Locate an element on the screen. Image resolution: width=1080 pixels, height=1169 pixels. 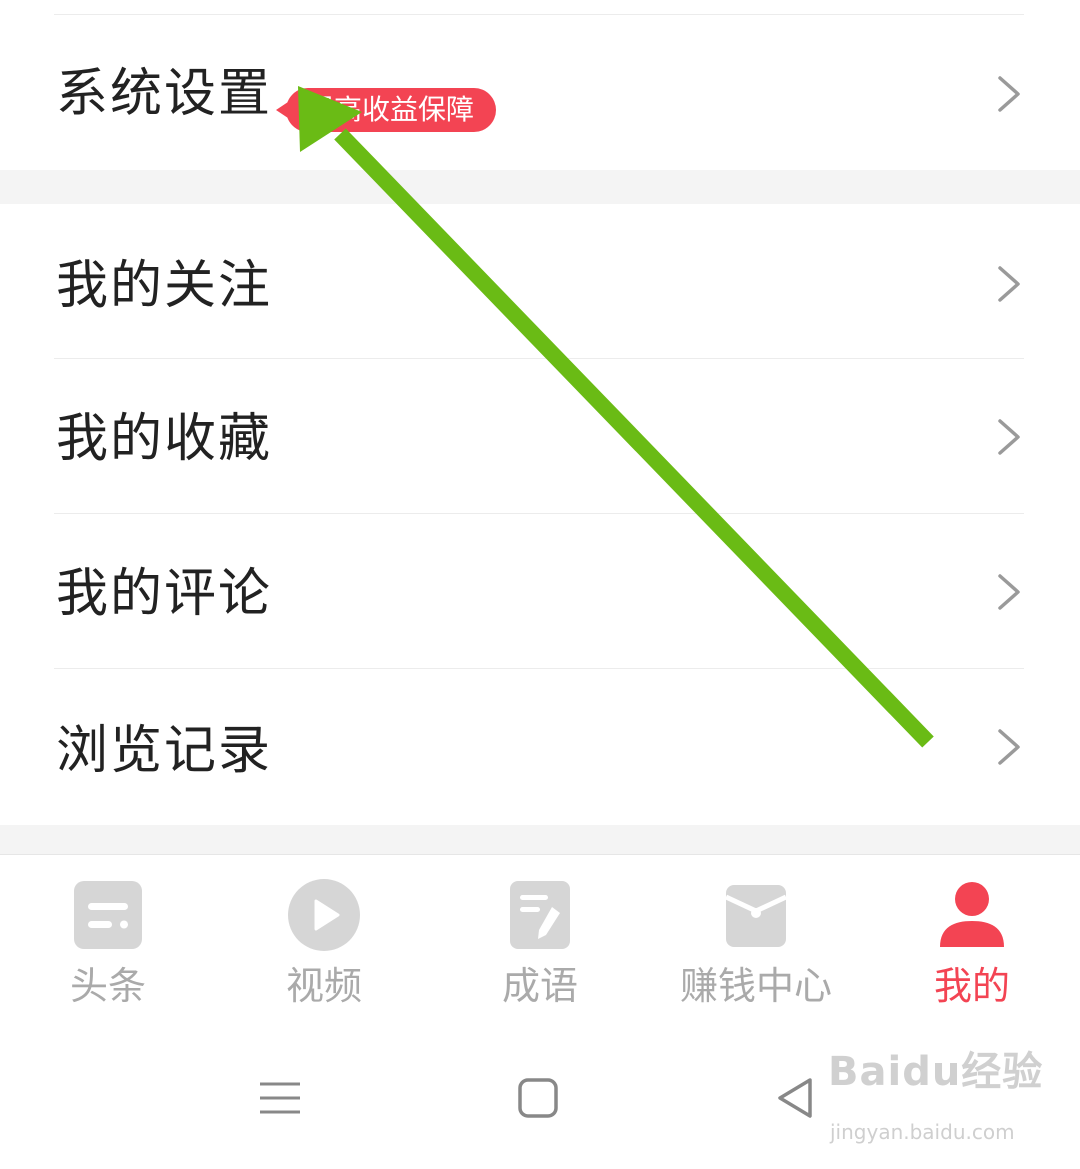
tab-idioms: 成语 is located at coordinates (540, 940).